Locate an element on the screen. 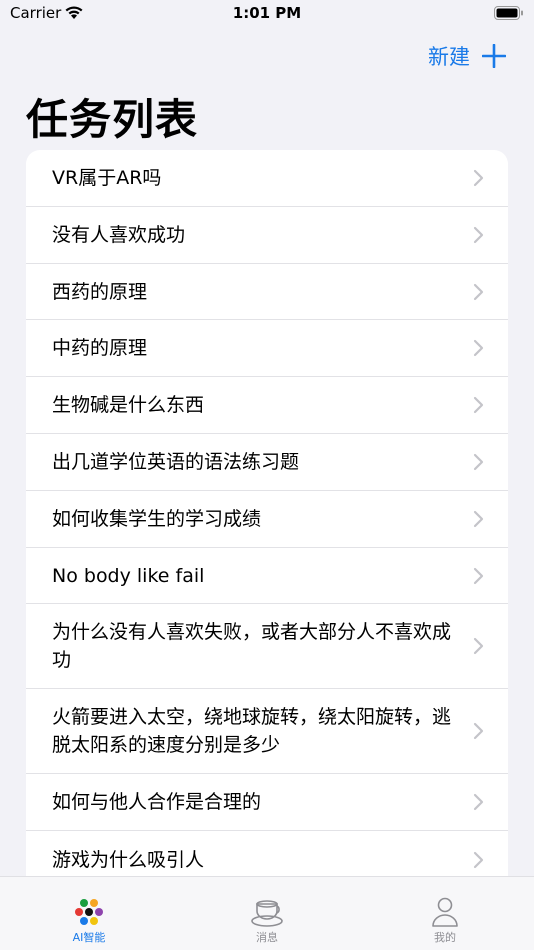  task-label: 为什么没有人喜欢失败，或者大部分人不喜欢成功 is located at coordinates (252, 646).